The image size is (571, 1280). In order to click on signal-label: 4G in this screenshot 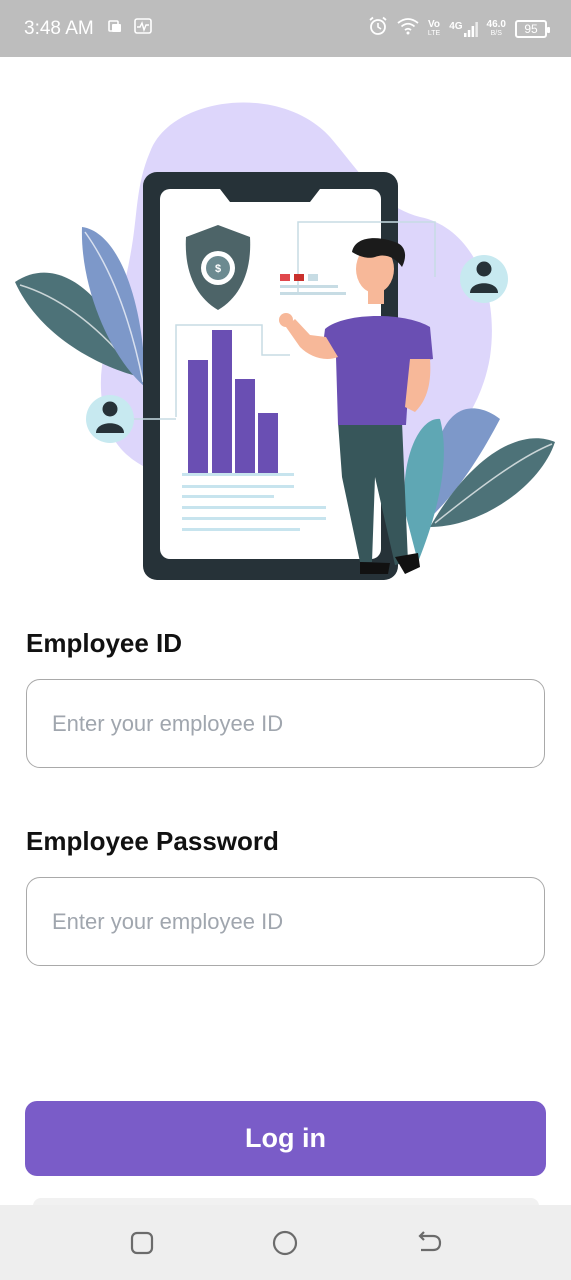, I will do `click(456, 26)`.